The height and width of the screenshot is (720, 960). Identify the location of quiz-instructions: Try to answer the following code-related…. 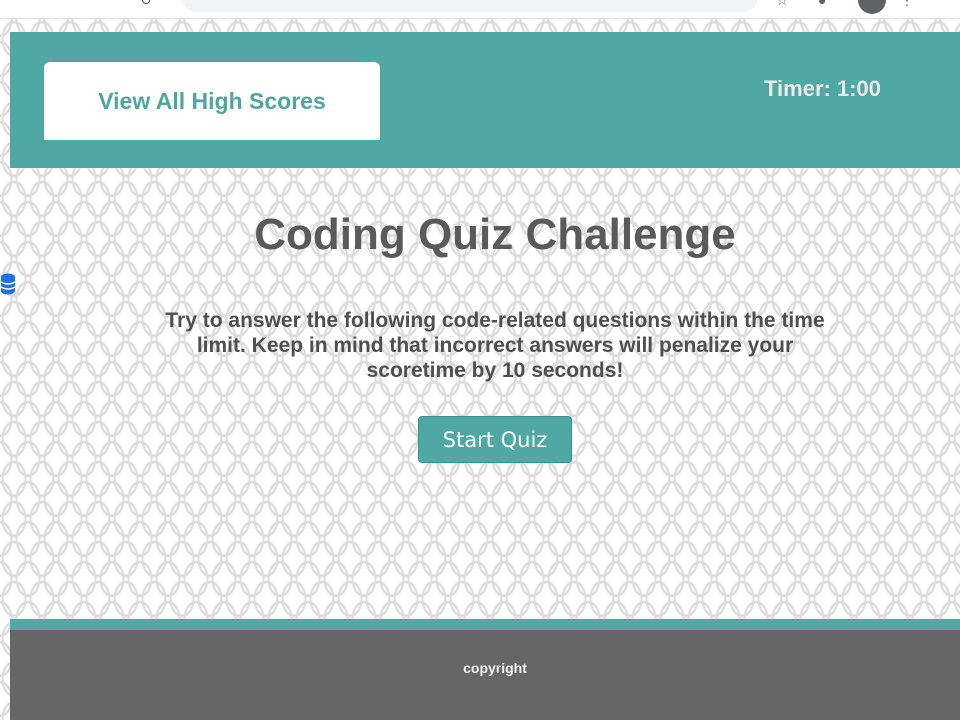
(495, 345).